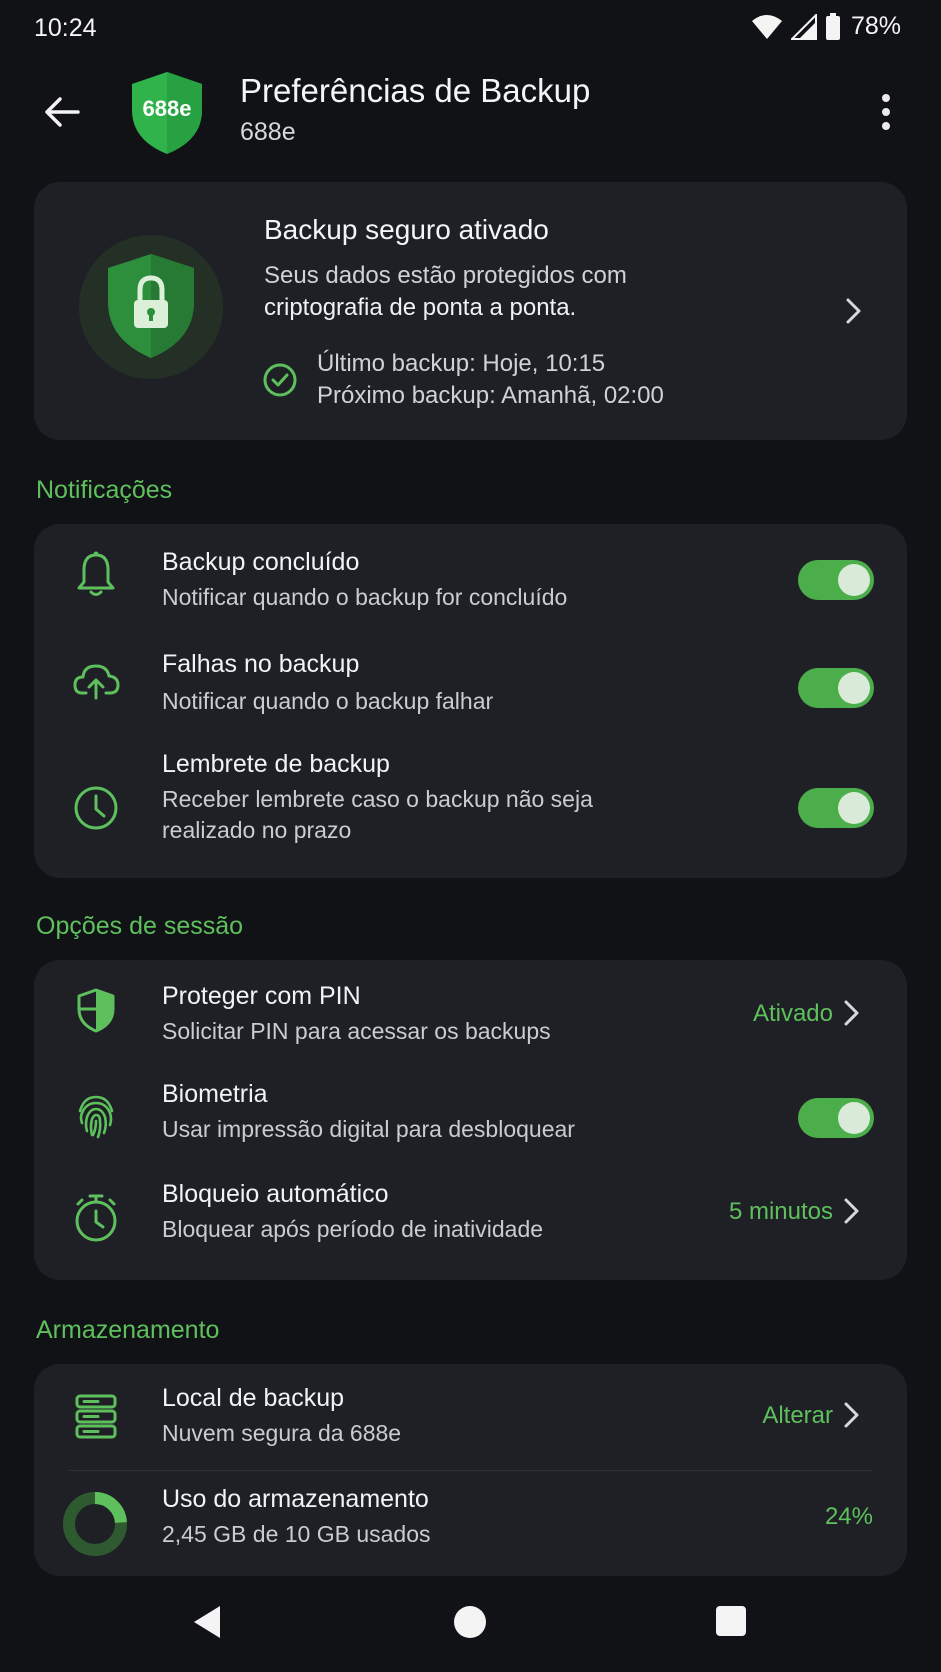 Image resolution: width=941 pixels, height=1672 pixels. I want to click on nav-back-icon, so click(207, 1622).